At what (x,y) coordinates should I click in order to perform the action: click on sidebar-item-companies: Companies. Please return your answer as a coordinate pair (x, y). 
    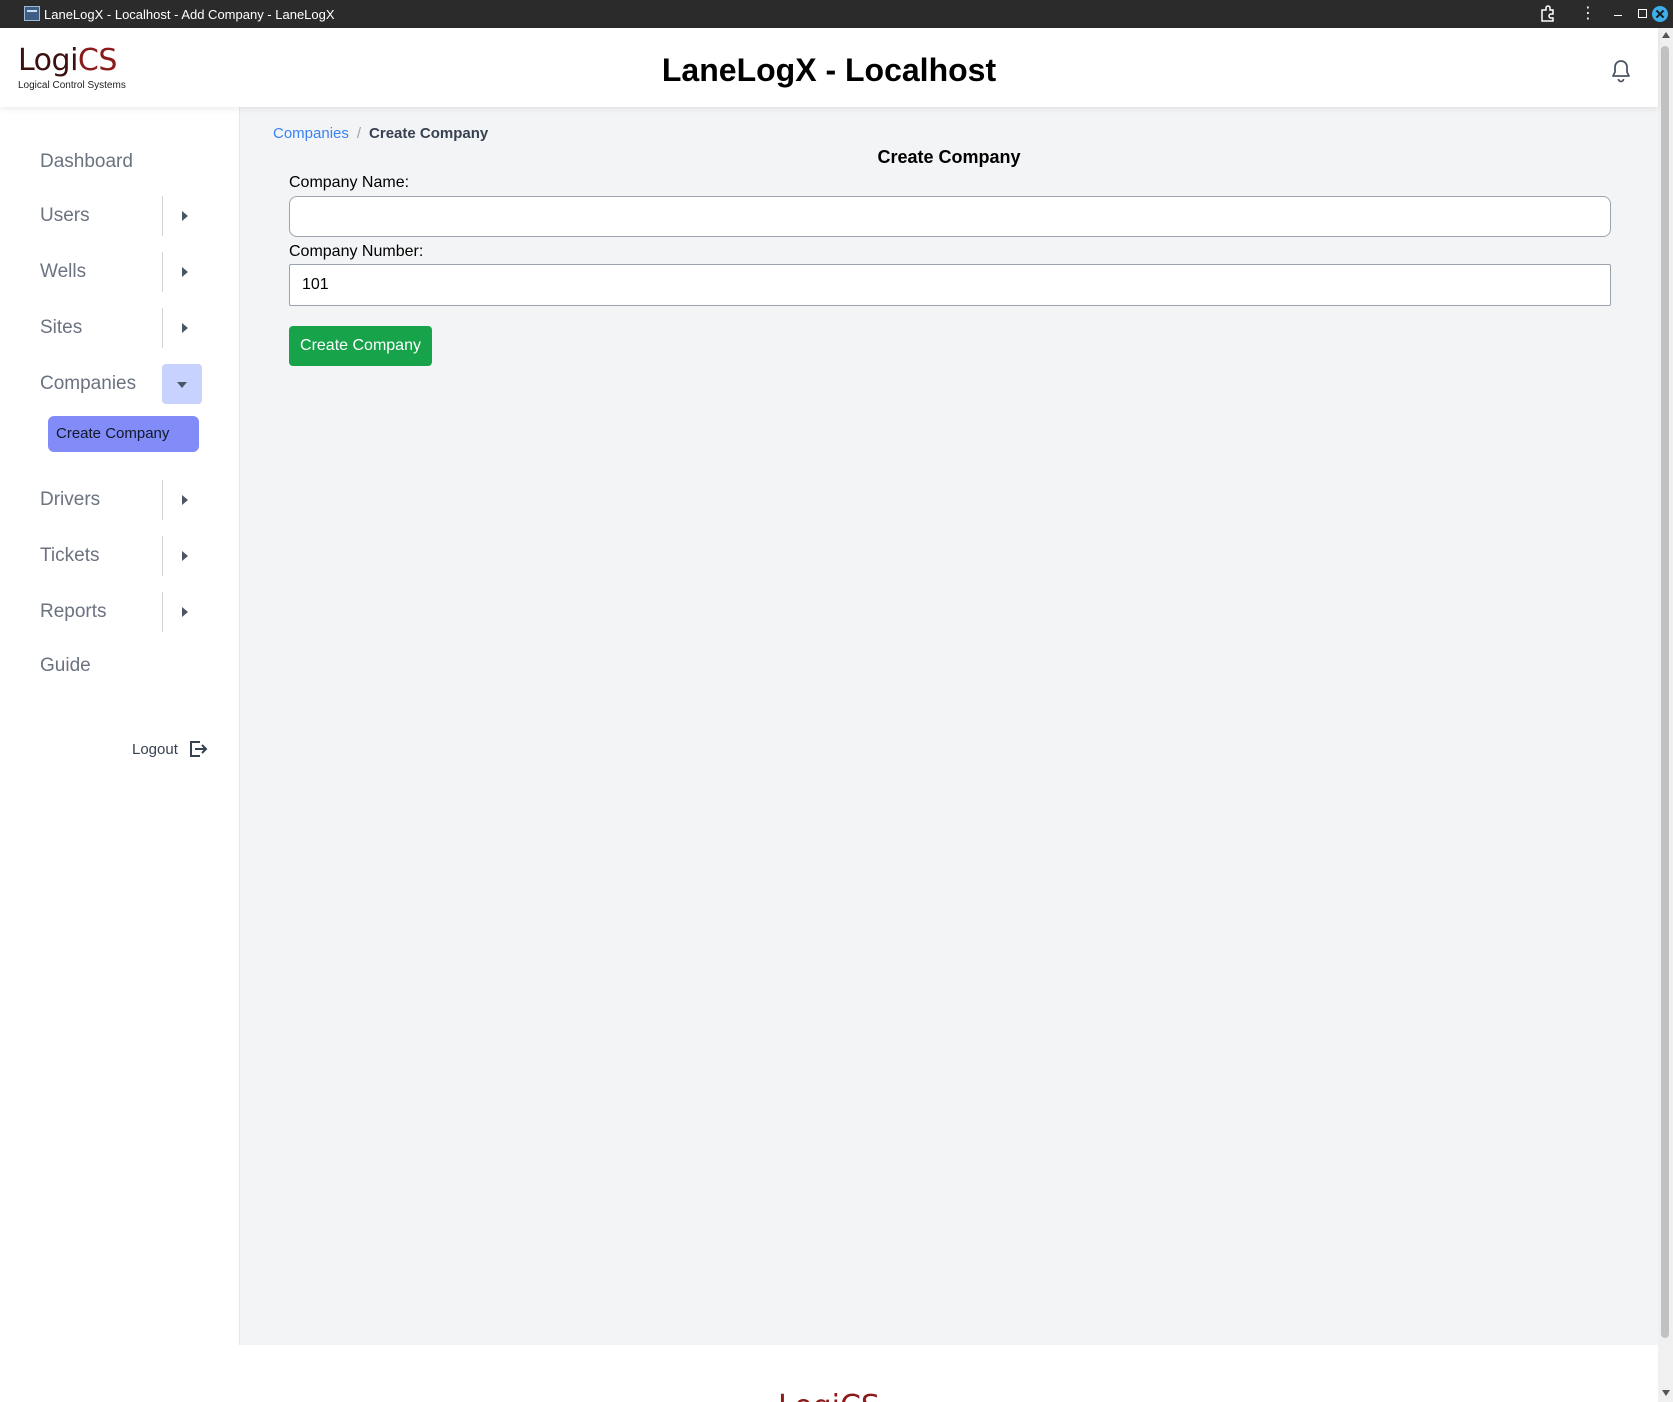
    Looking at the image, I should click on (88, 384).